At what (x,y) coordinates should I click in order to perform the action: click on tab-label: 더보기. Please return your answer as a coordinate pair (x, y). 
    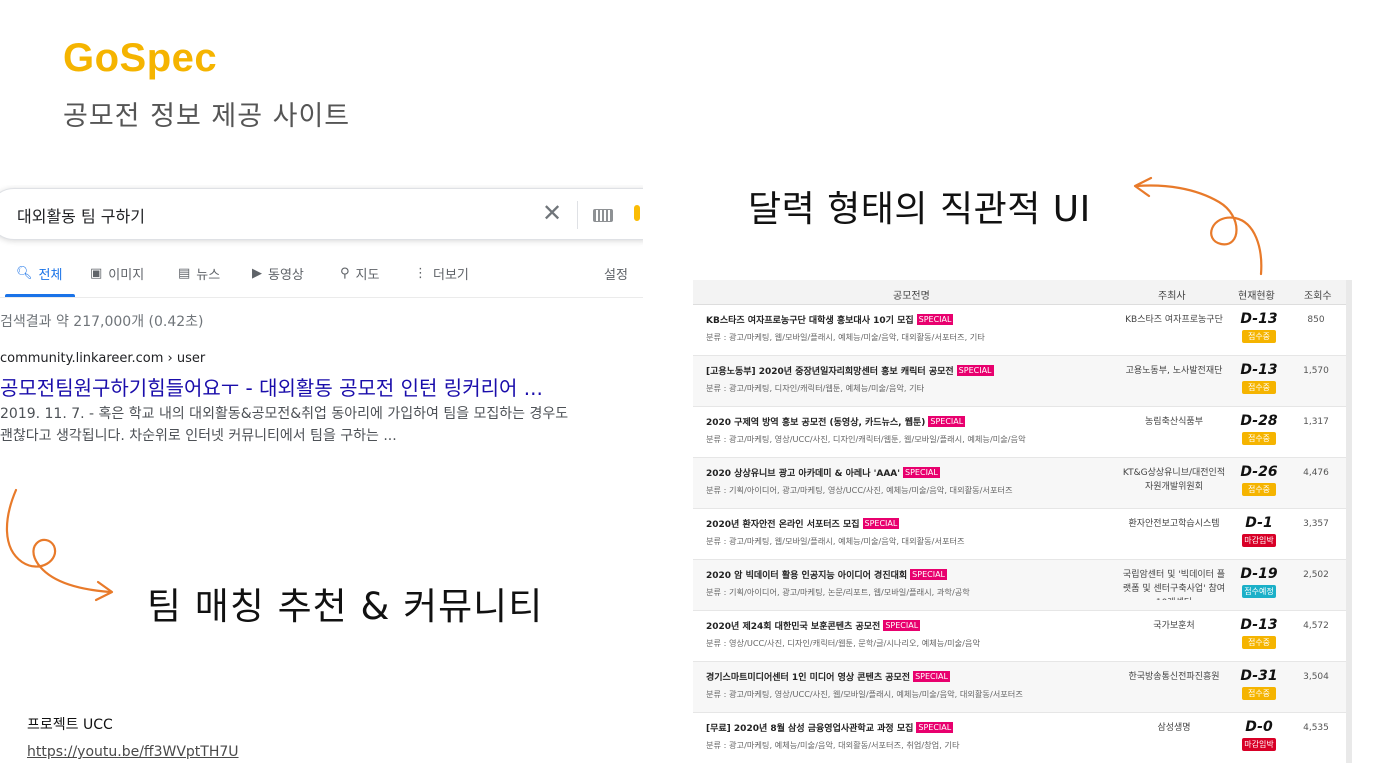
    Looking at the image, I should click on (451, 275).